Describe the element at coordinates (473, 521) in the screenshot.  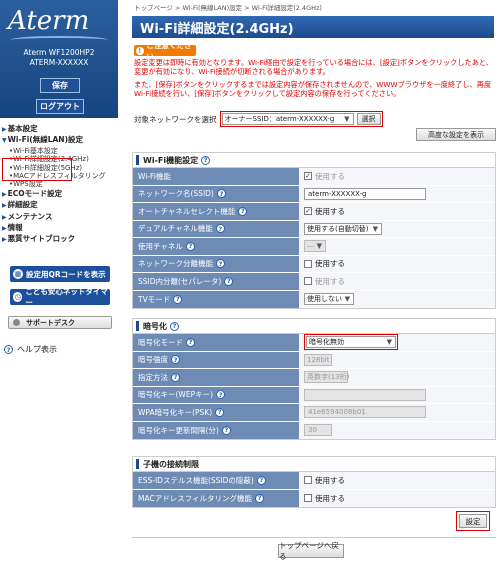
I see `set-button: 設定` at that location.